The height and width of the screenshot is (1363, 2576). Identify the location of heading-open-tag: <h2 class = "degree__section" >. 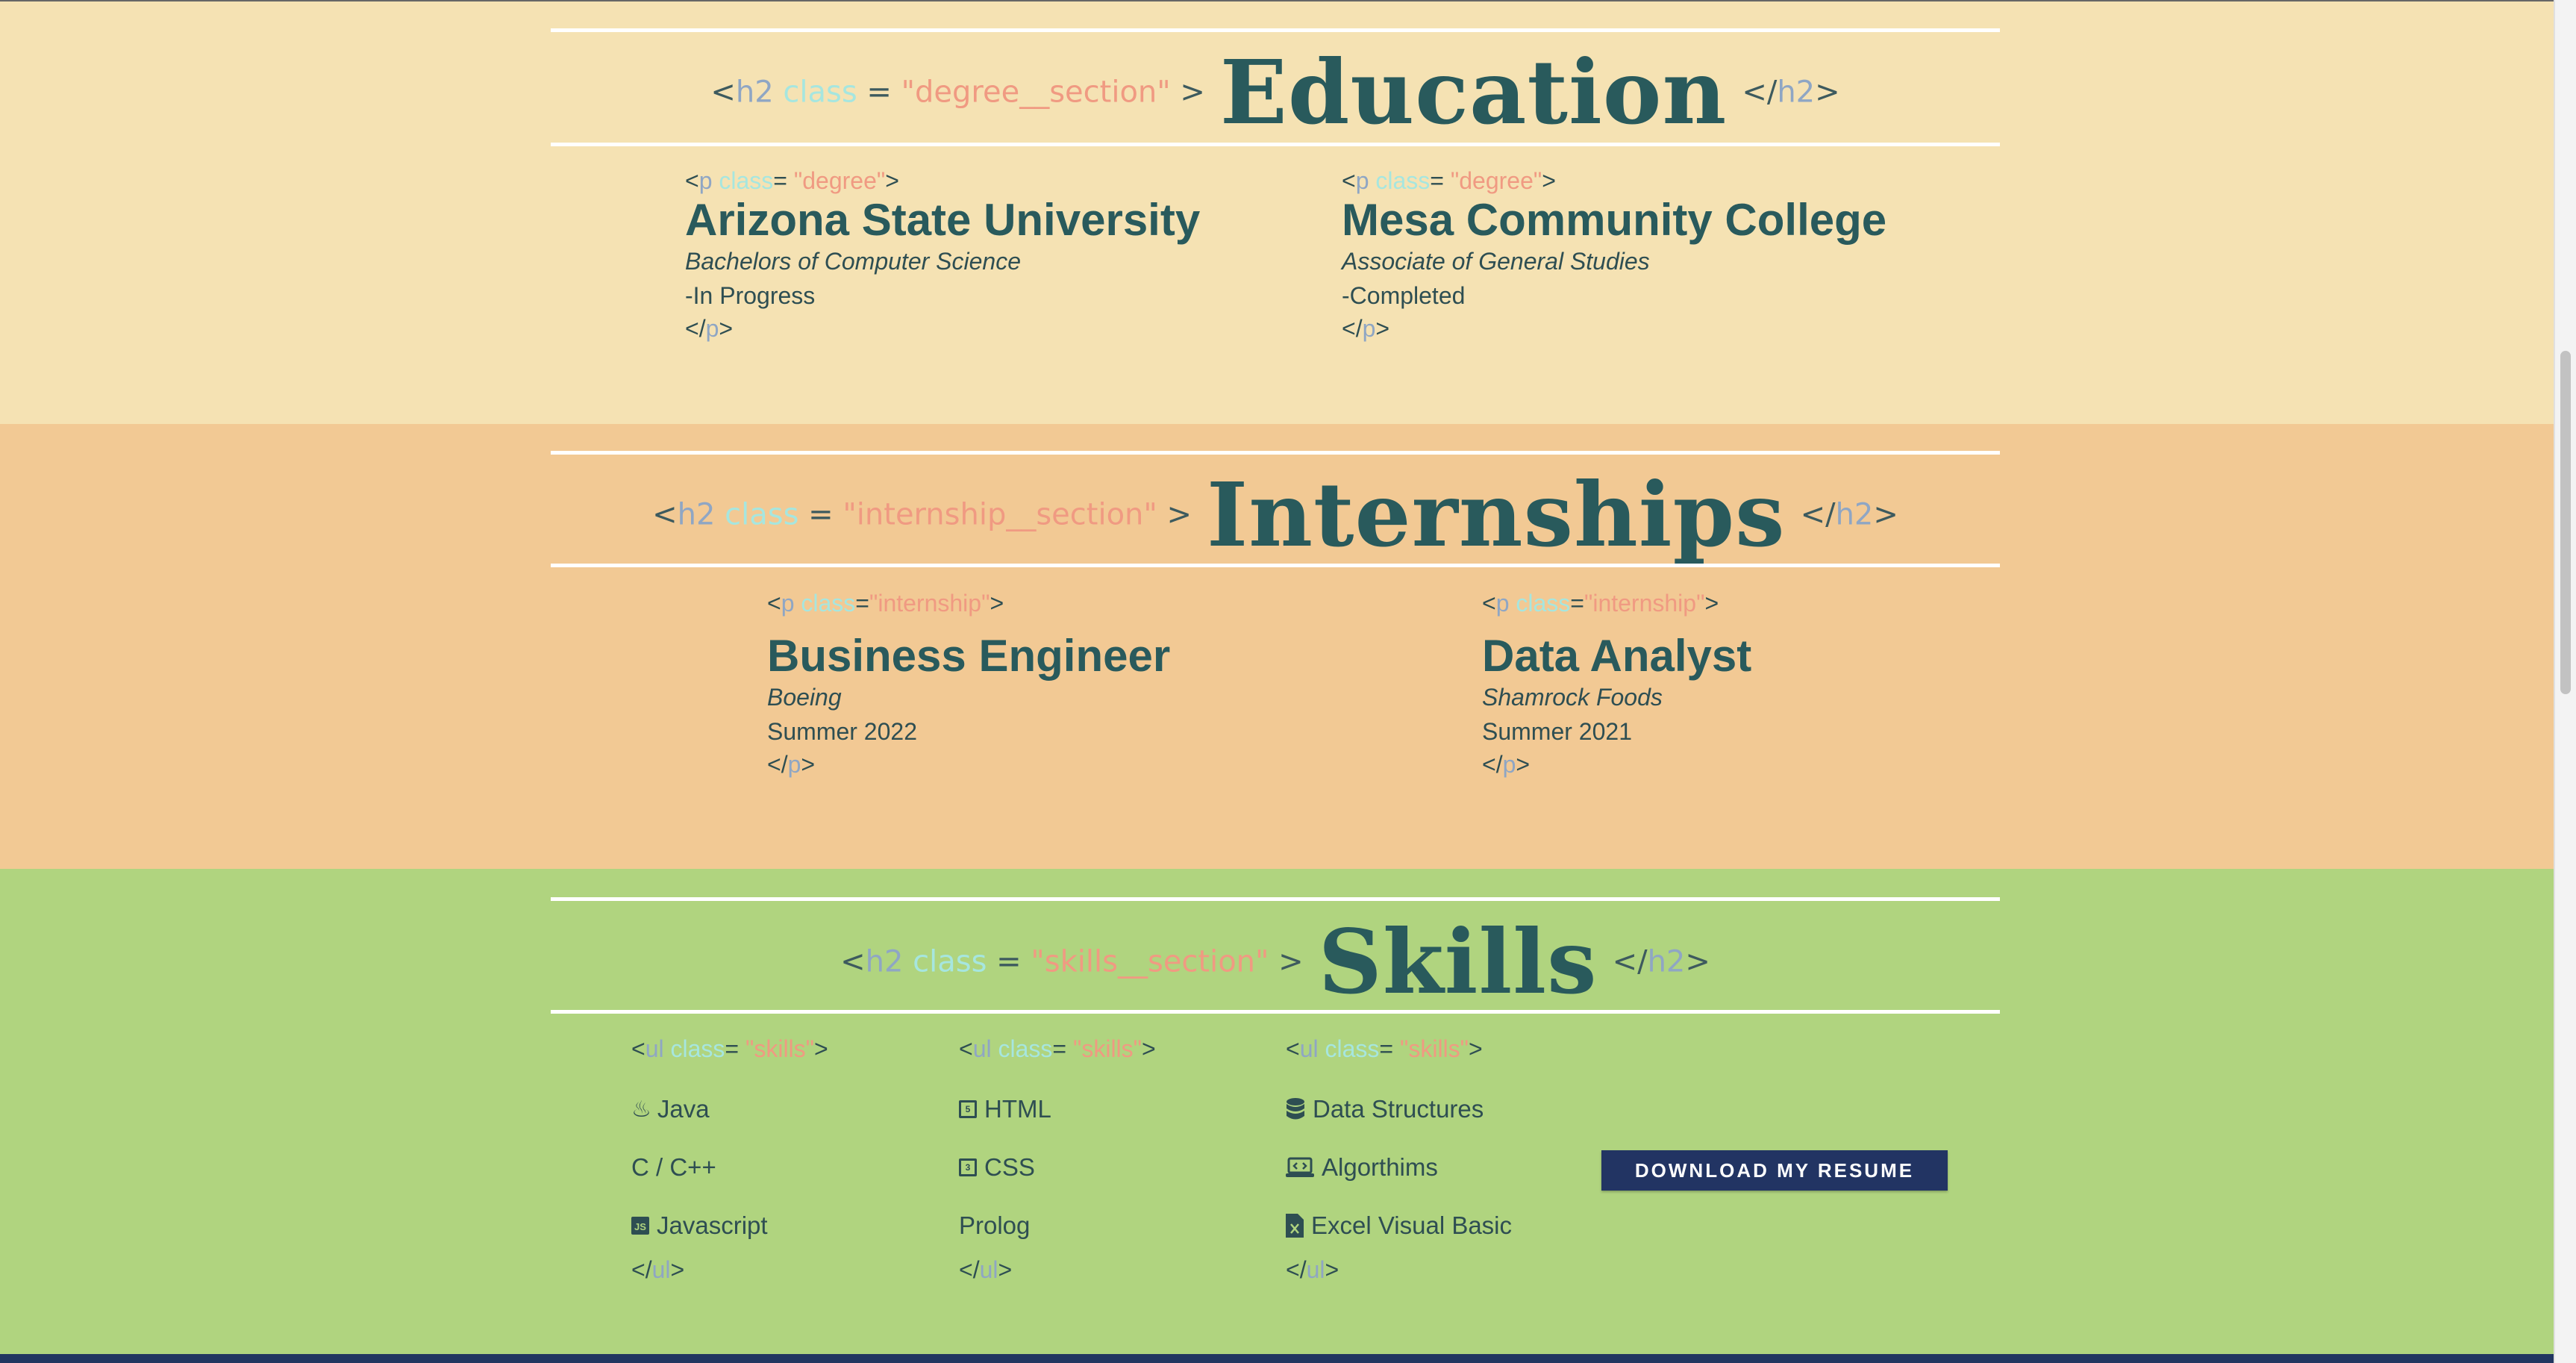
(957, 92).